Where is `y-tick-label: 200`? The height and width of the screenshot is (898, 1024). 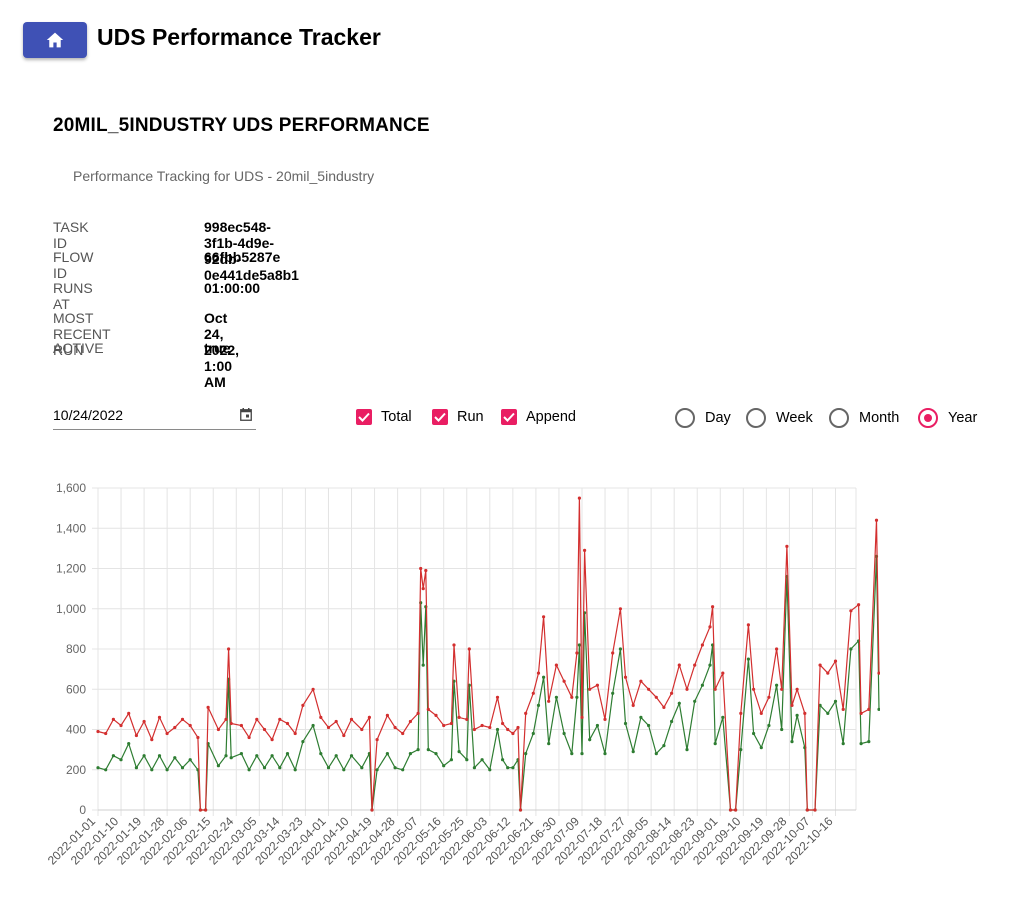 y-tick-label: 200 is located at coordinates (76, 770).